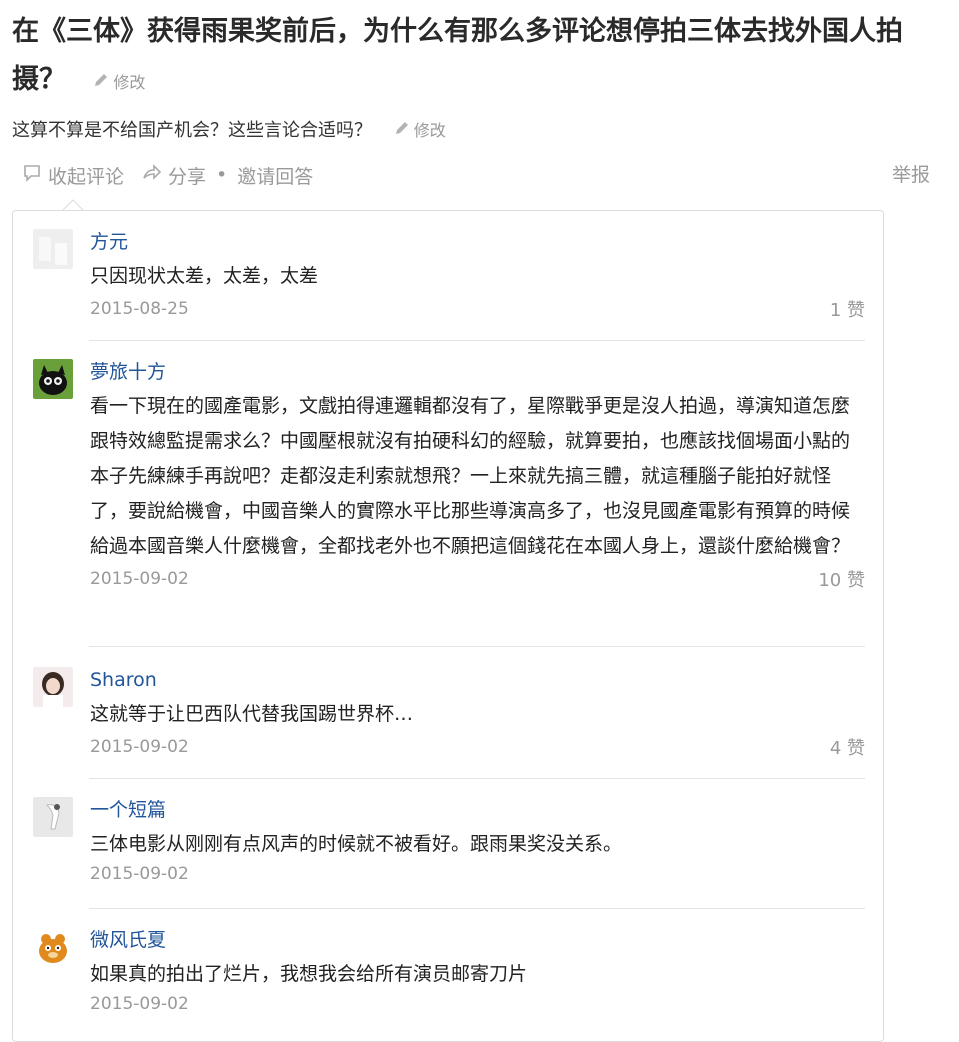  I want to click on comment-author: Sharon, so click(477, 680).